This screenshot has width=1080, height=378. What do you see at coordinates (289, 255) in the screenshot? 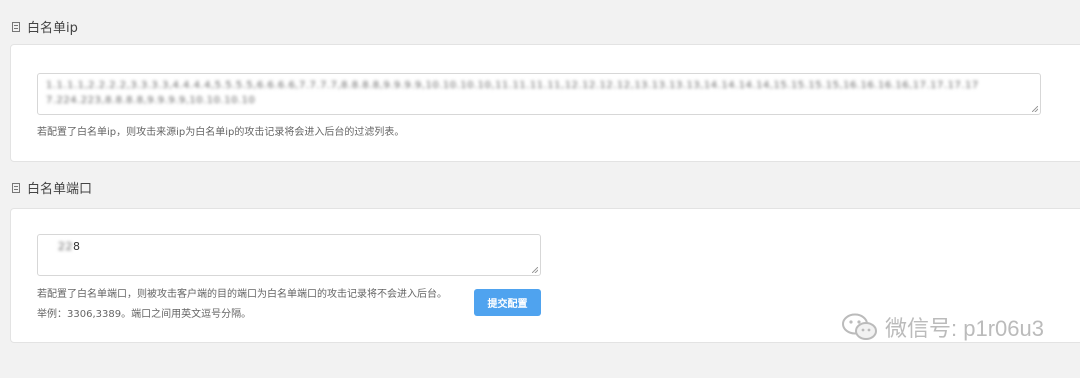
I see `whitelist-port-textarea: 228` at bounding box center [289, 255].